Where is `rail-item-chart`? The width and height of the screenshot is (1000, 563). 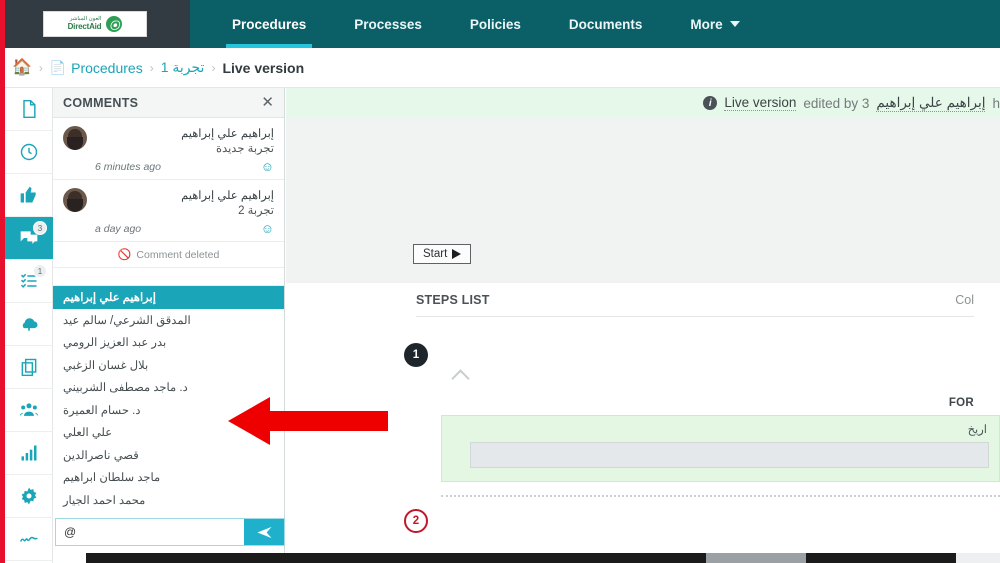 rail-item-chart is located at coordinates (29, 453).